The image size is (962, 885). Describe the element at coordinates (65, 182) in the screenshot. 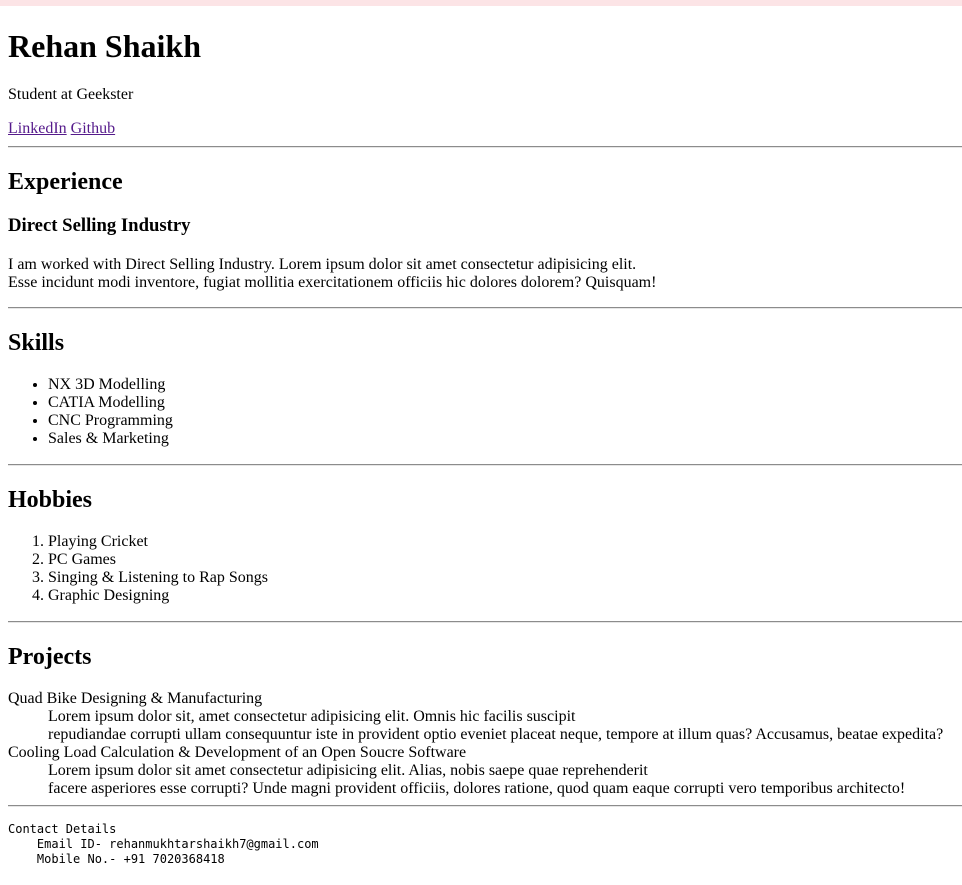

I see `experience-heading: Experience` at that location.